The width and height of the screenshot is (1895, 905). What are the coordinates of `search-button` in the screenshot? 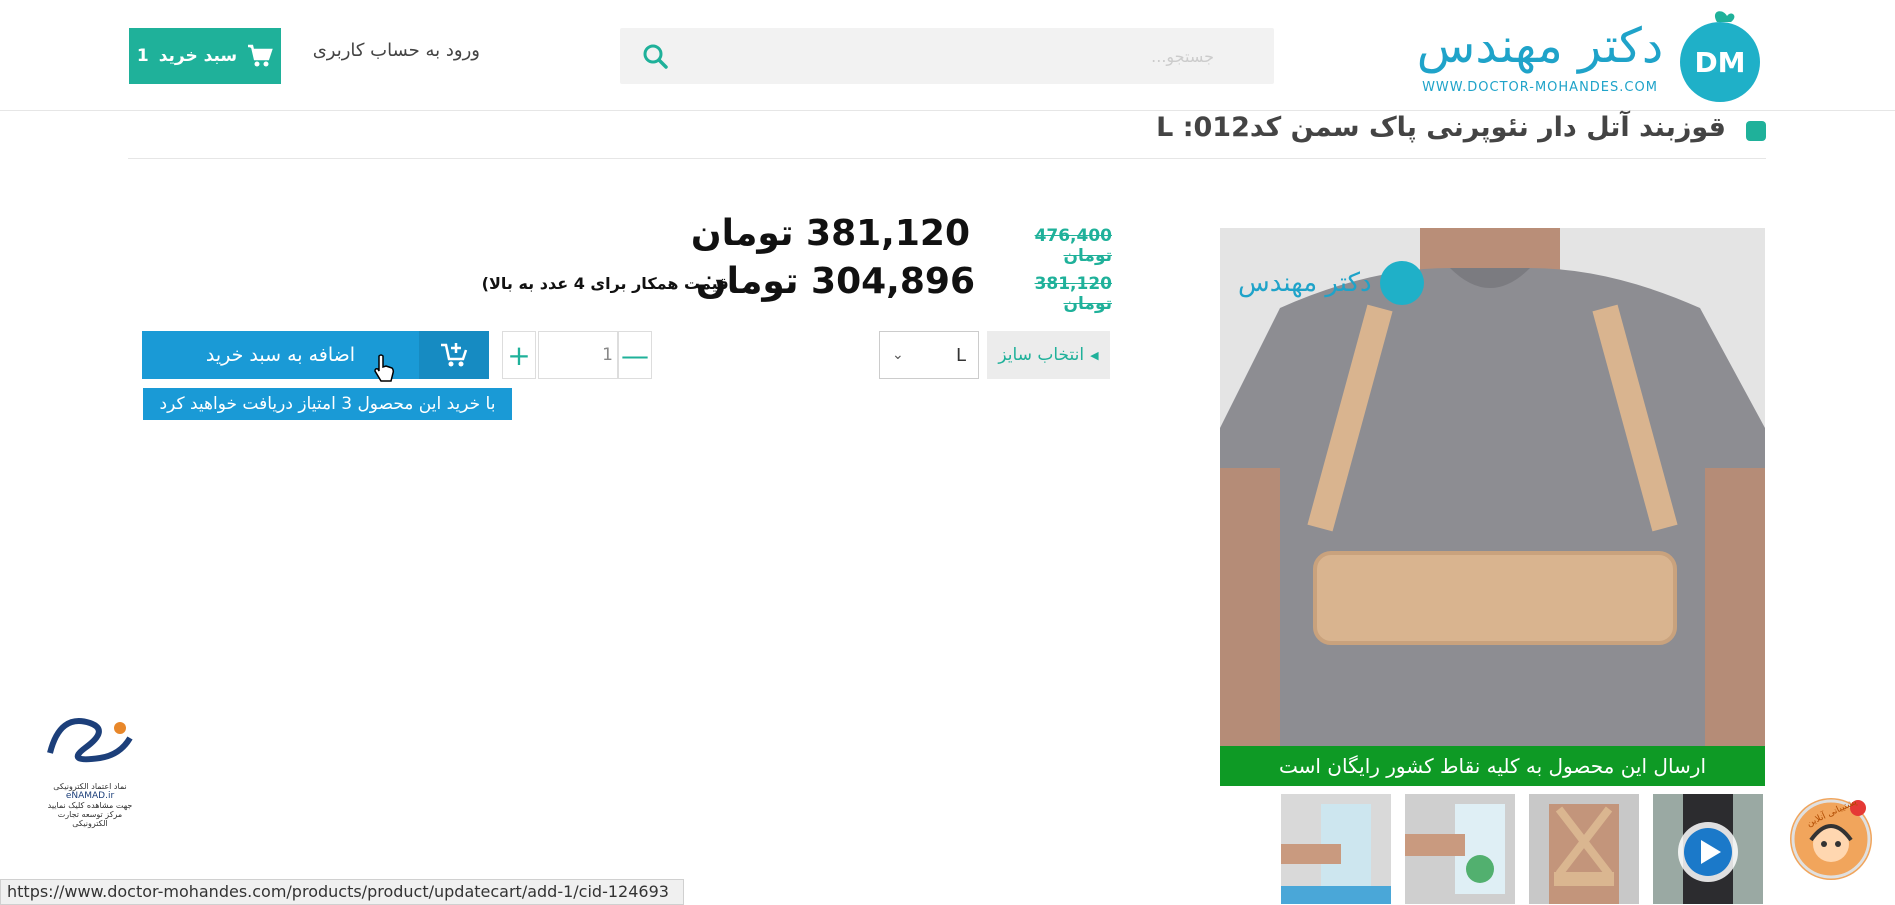 It's located at (655, 56).